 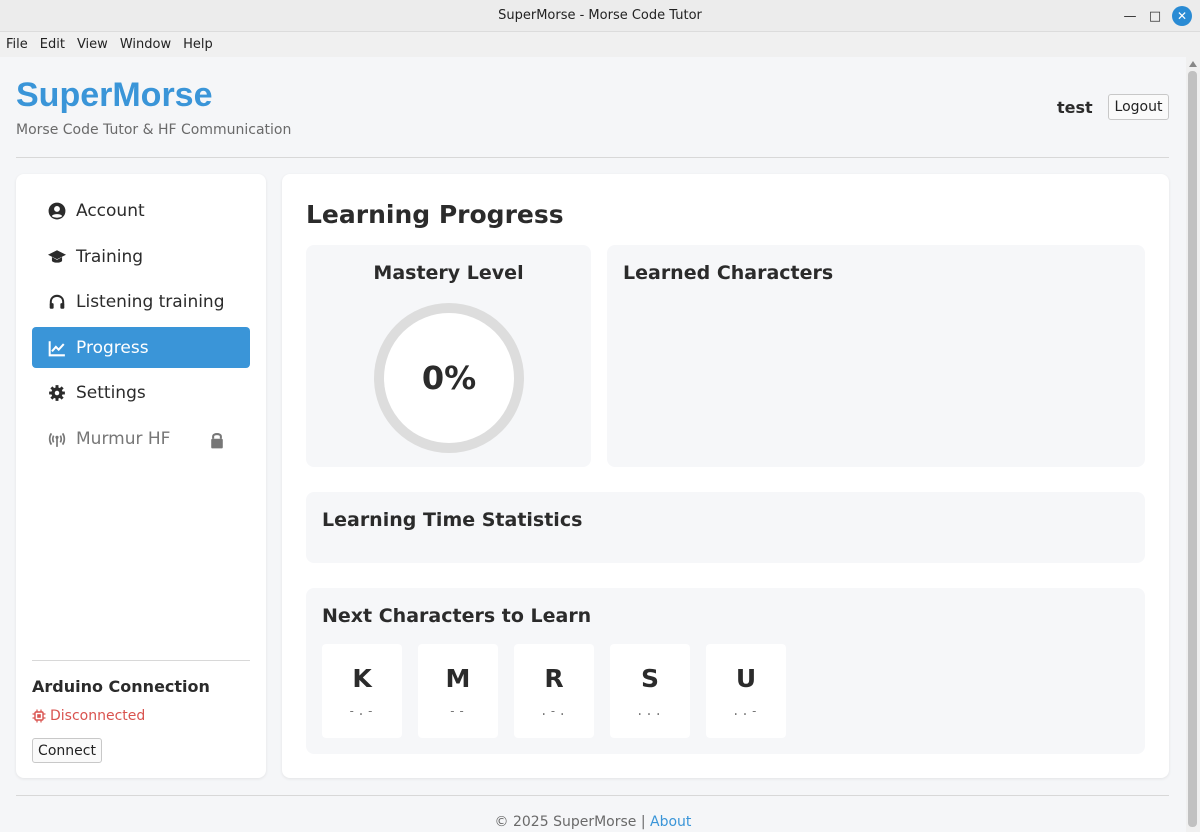 What do you see at coordinates (876, 356) in the screenshot?
I see `learned-characters-card: Learned Characters` at bounding box center [876, 356].